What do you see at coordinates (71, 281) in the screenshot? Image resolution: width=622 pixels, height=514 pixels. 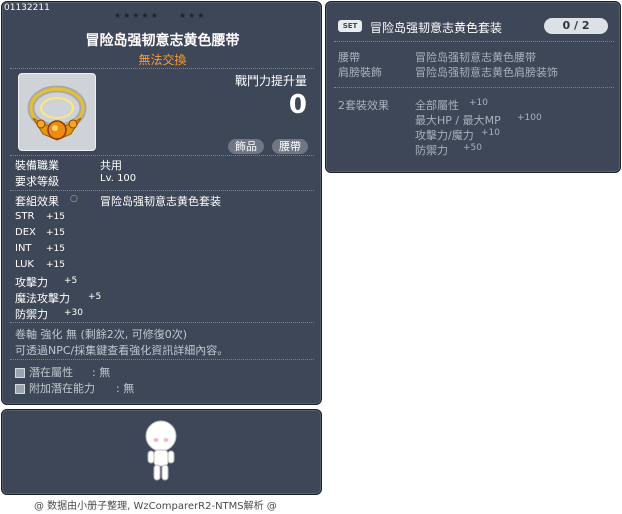 I see `stat-attack-value: +5` at bounding box center [71, 281].